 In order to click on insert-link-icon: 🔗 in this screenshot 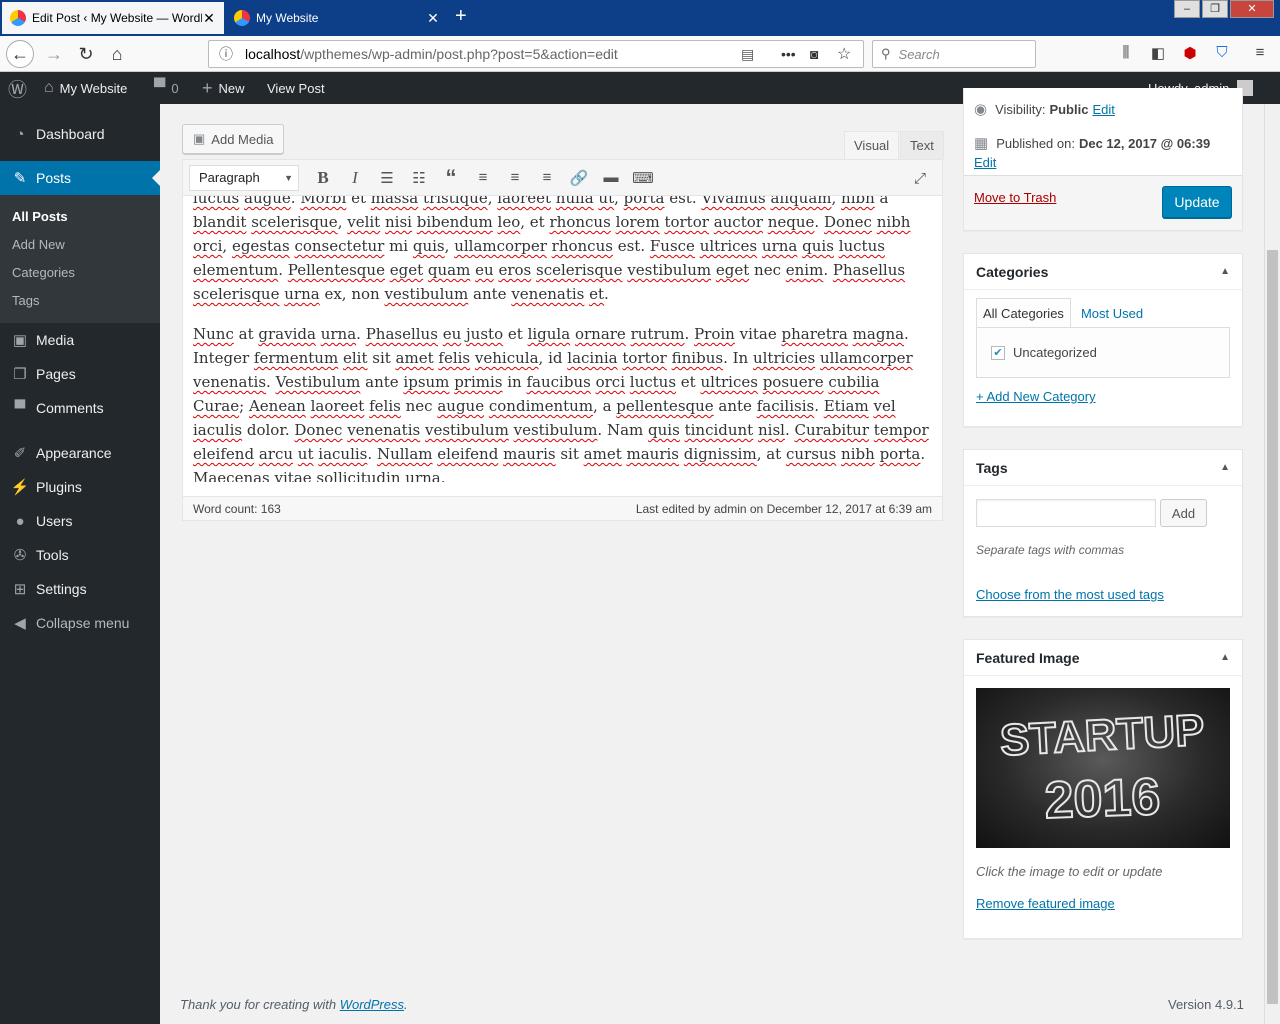, I will do `click(579, 178)`.